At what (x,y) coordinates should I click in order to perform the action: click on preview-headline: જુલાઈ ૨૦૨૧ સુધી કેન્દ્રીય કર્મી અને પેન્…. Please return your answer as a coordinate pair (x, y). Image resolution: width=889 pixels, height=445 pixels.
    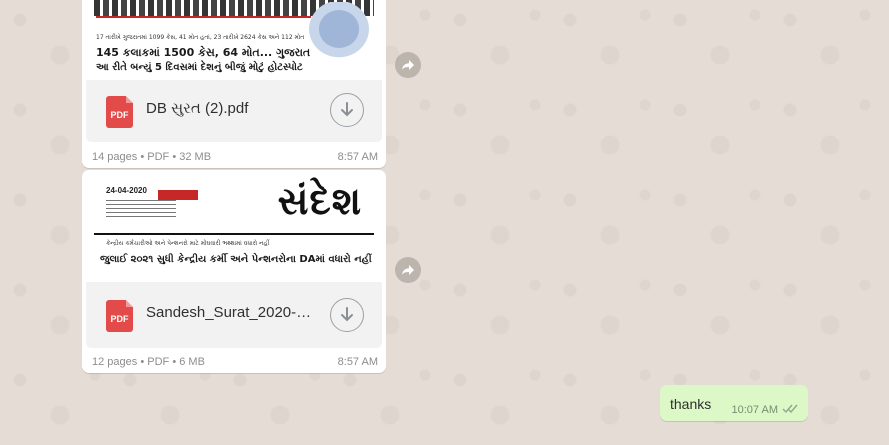
    Looking at the image, I should click on (236, 259).